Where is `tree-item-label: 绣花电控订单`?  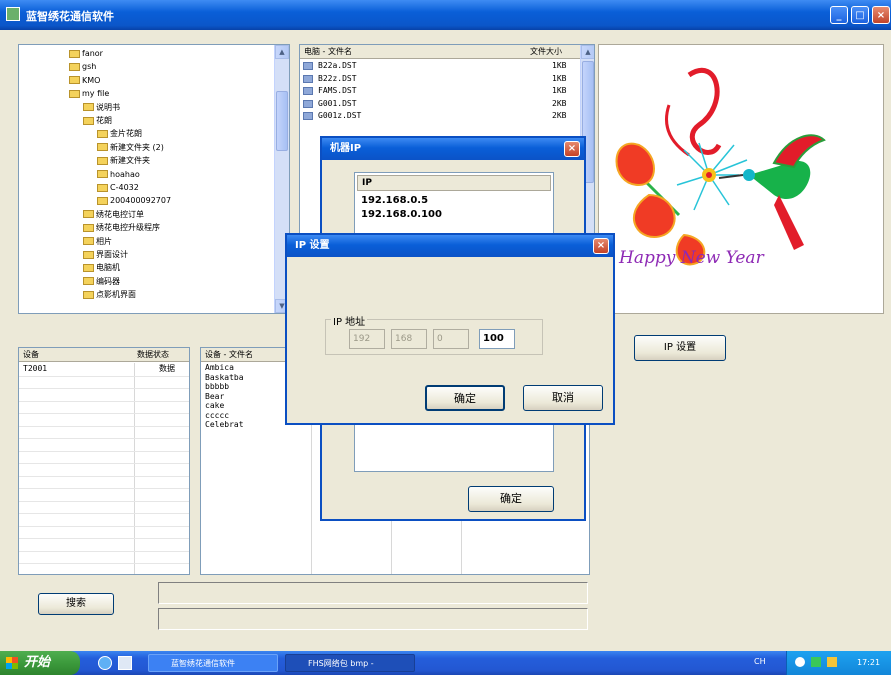 tree-item-label: 绣花电控订单 is located at coordinates (120, 214).